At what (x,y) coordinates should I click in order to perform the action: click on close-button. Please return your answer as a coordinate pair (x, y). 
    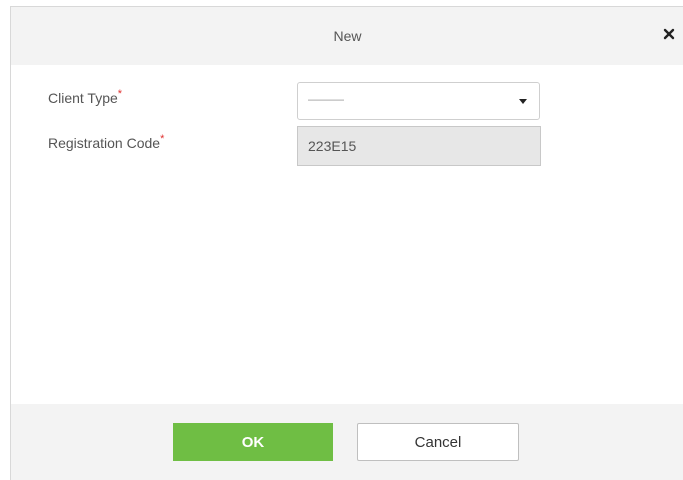
    Looking at the image, I should click on (669, 34).